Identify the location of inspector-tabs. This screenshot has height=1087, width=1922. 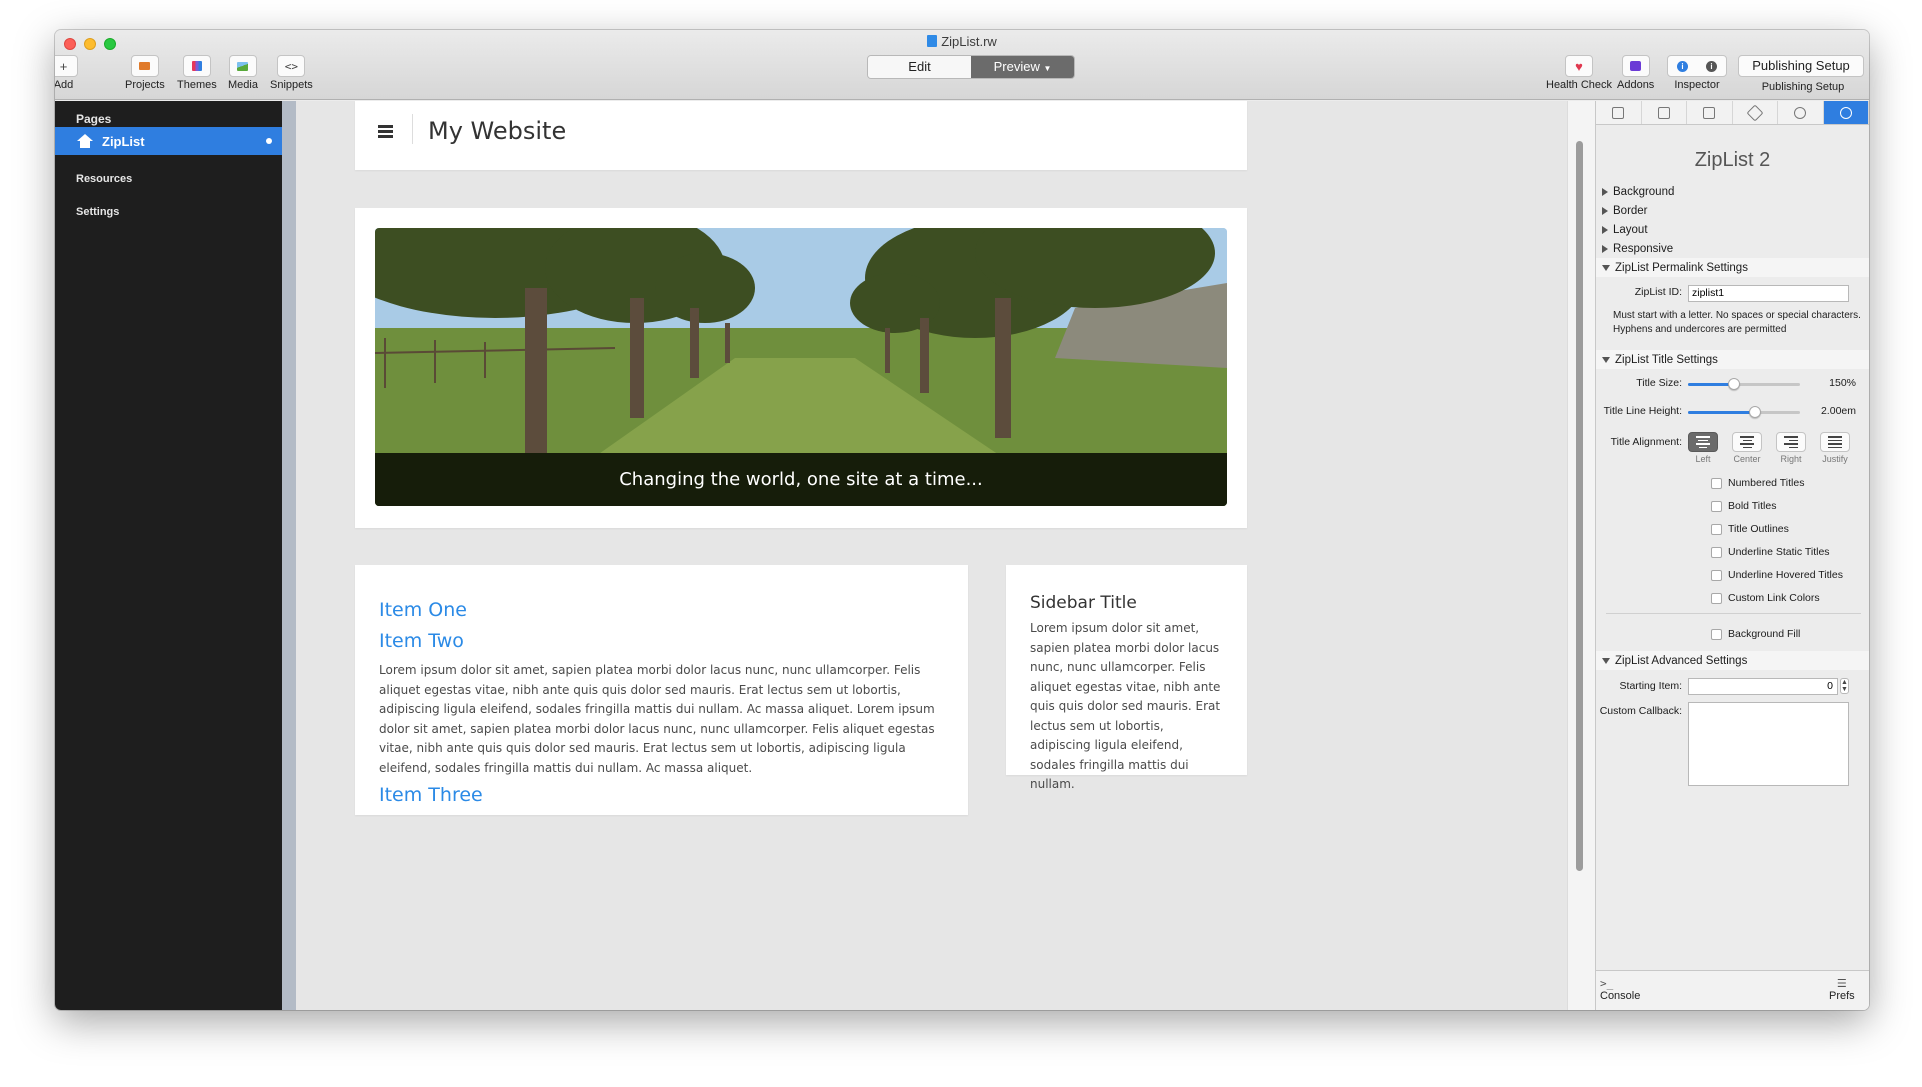
(1732, 113).